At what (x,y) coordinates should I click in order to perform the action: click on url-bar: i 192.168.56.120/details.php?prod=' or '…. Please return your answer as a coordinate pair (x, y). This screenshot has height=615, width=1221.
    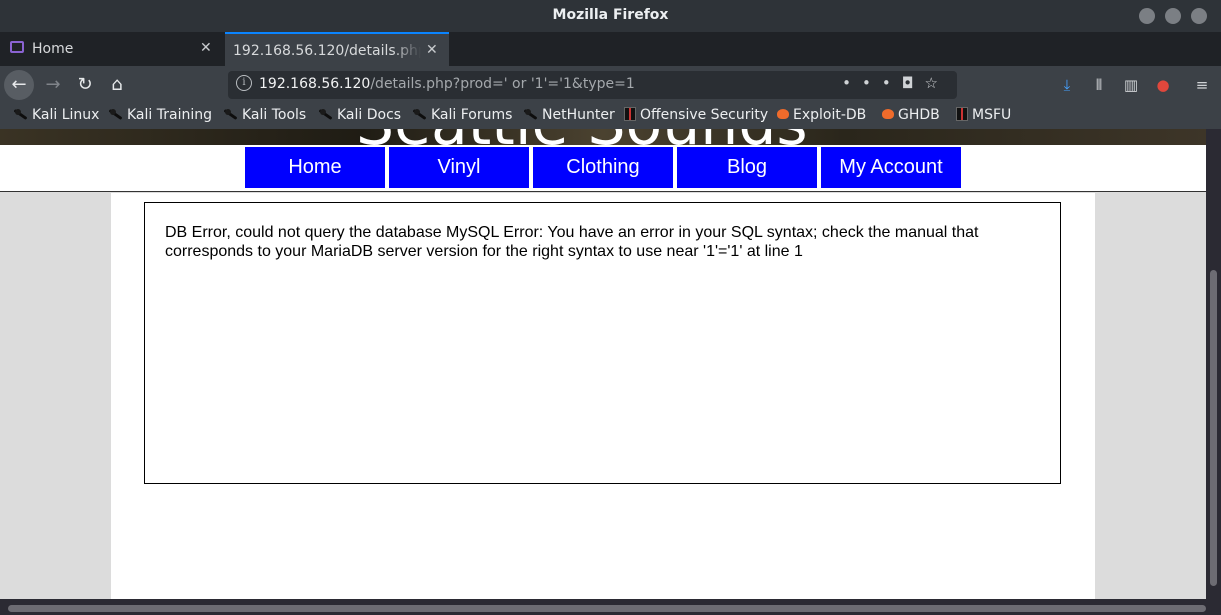
    Looking at the image, I should click on (592, 85).